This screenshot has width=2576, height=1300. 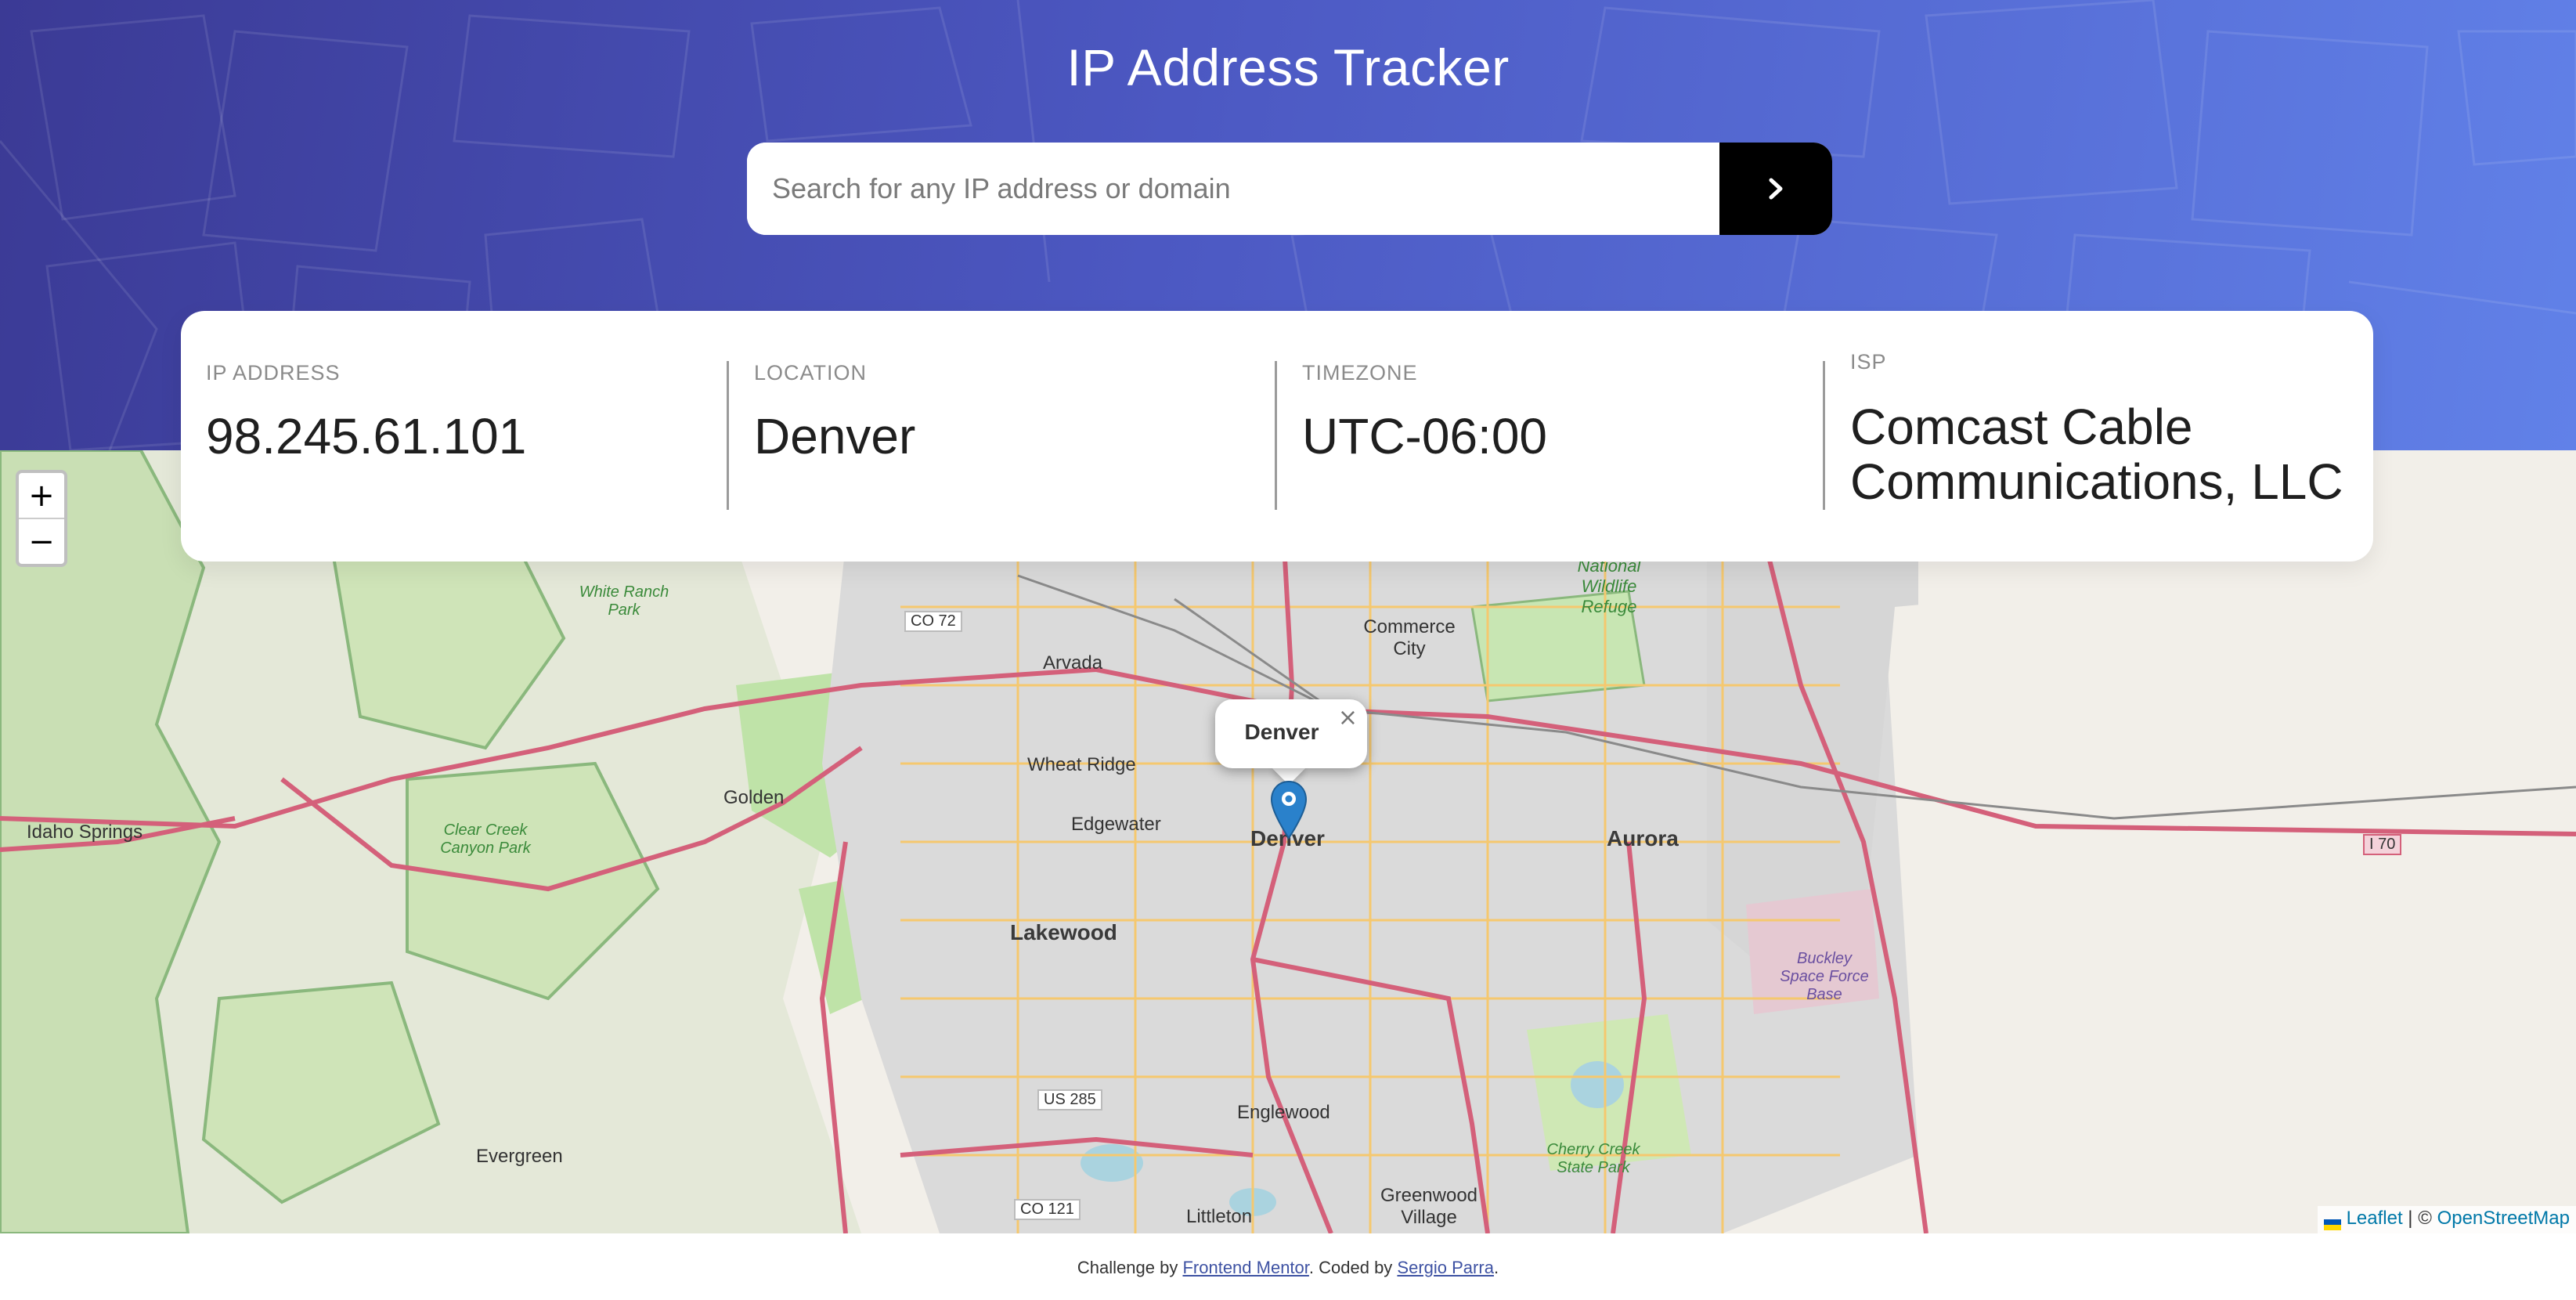 I want to click on location-value: Denver, so click(x=835, y=436).